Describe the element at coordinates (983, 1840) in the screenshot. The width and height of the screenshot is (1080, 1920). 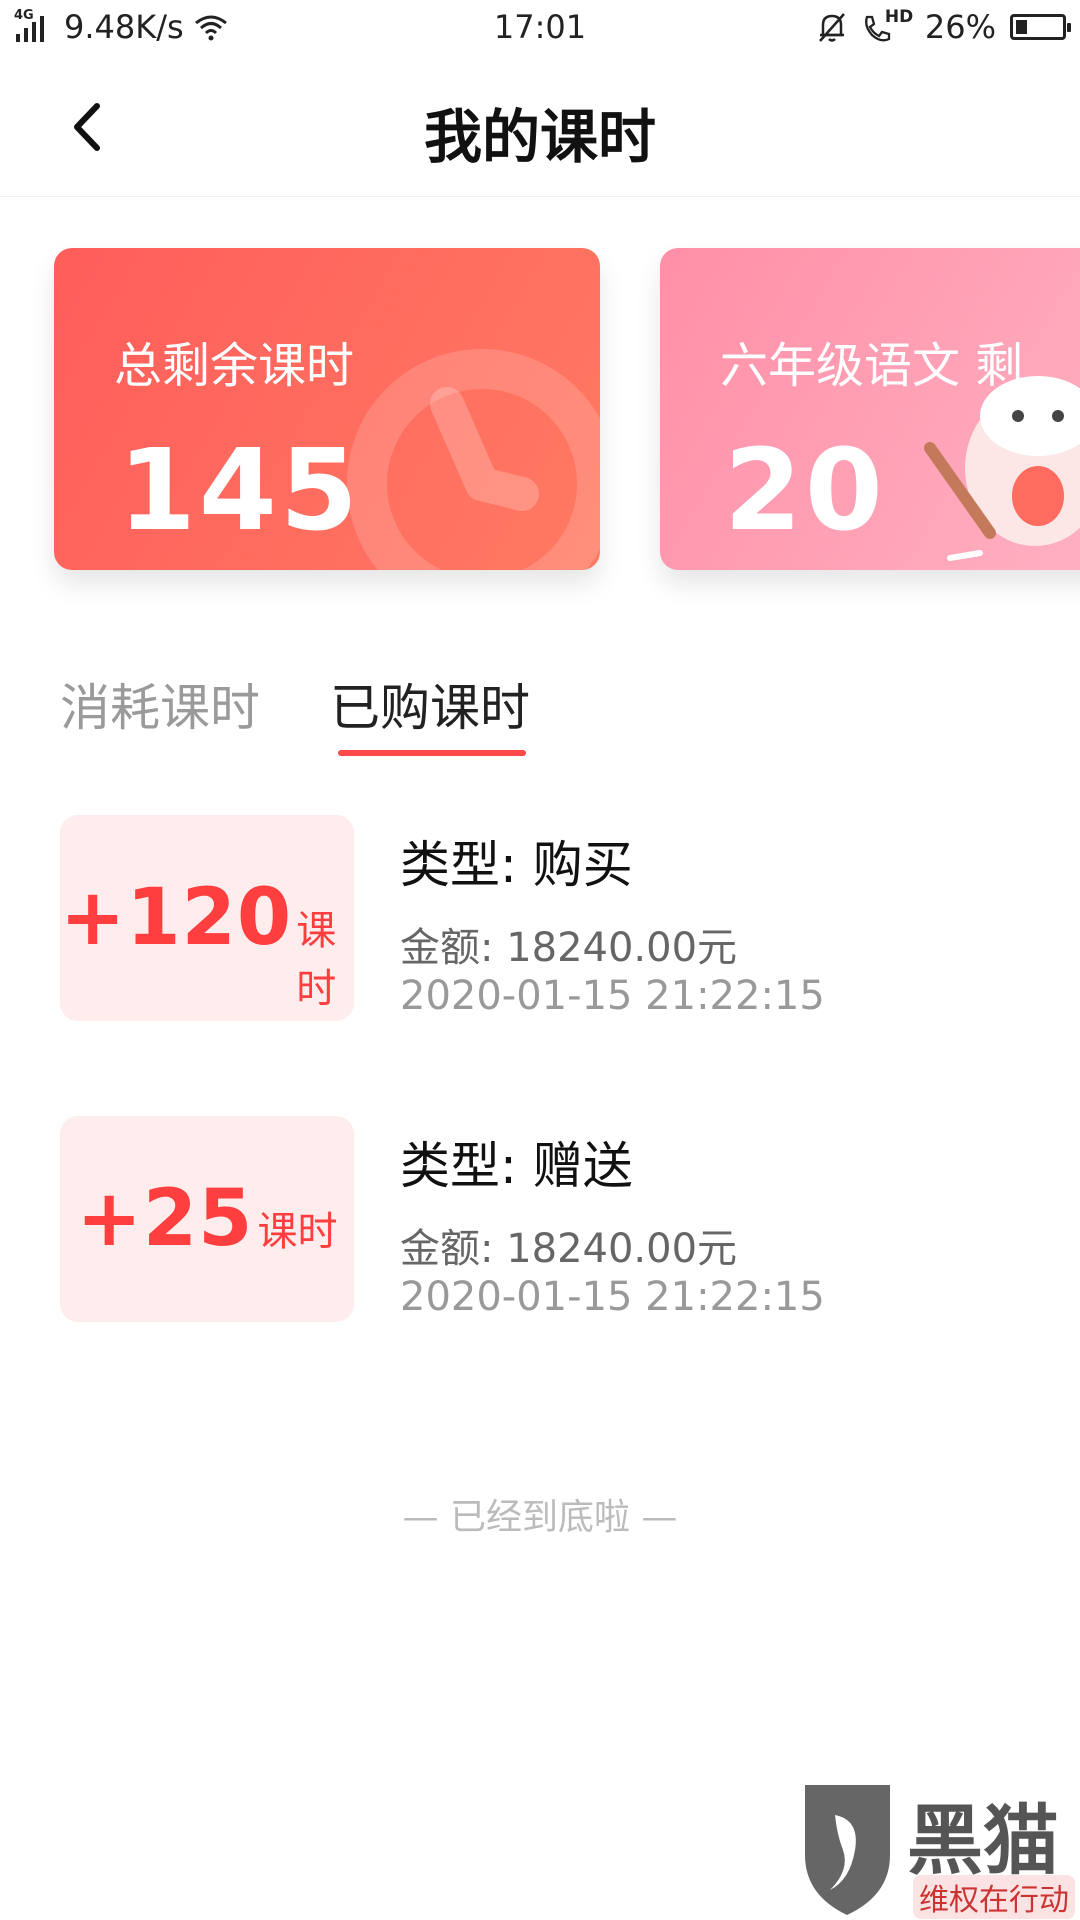
I see `watermark-text: 黑猫` at that location.